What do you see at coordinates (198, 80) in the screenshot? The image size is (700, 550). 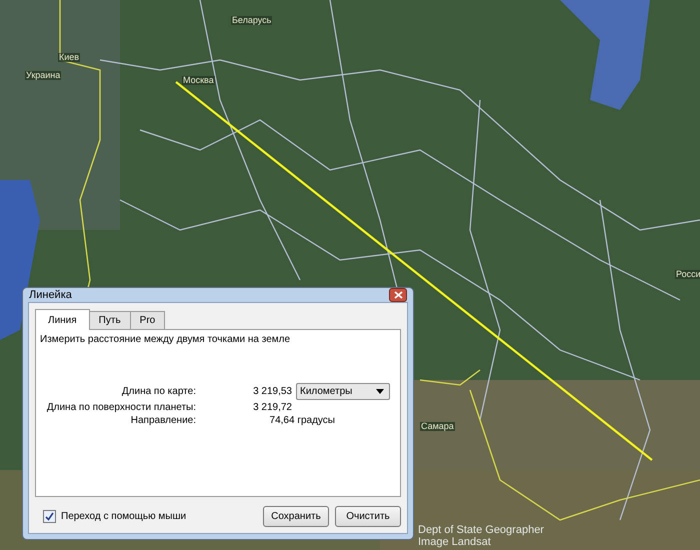 I see `map-label: Москва` at bounding box center [198, 80].